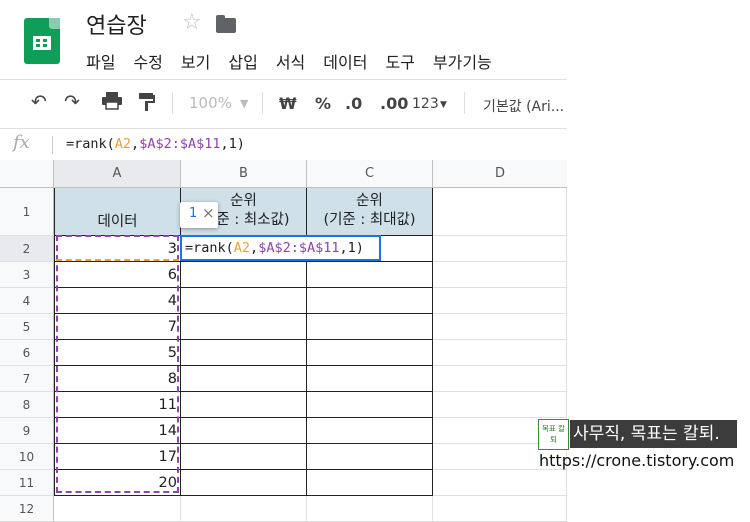 The width and height of the screenshot is (750, 522). What do you see at coordinates (244, 103) in the screenshot?
I see `zoom-chevron-down-icon: ▼` at bounding box center [244, 103].